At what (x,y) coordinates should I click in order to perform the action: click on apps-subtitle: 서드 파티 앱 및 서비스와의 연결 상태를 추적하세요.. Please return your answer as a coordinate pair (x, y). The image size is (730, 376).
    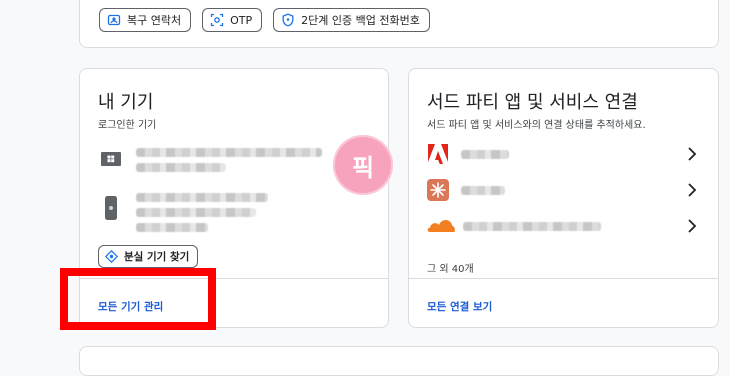
    Looking at the image, I should click on (536, 125).